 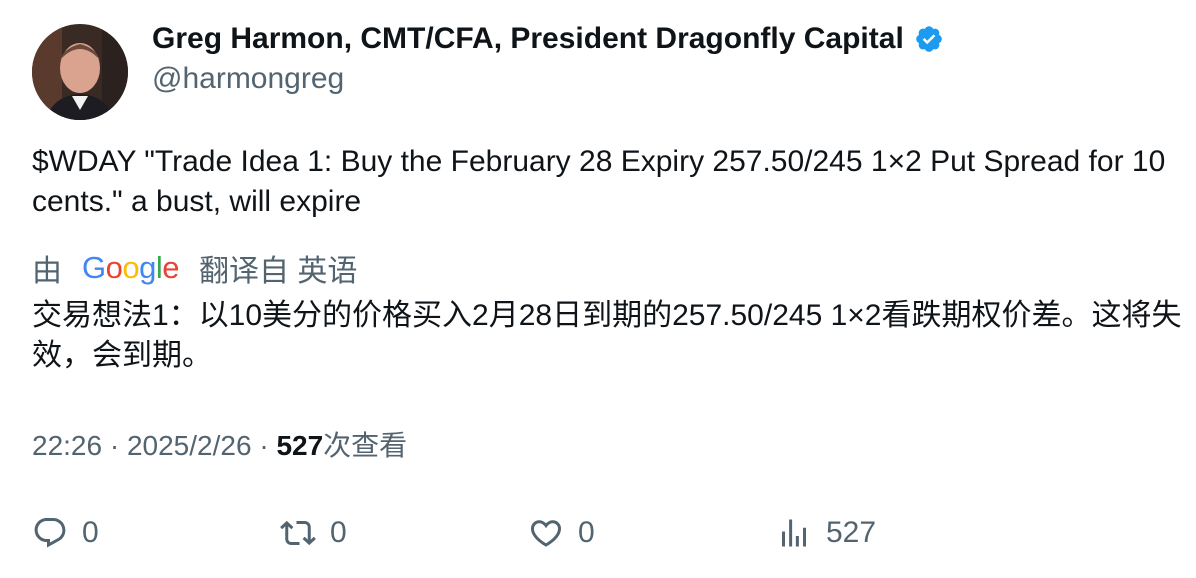 I want to click on retweet-button: 0, so click(x=313, y=533).